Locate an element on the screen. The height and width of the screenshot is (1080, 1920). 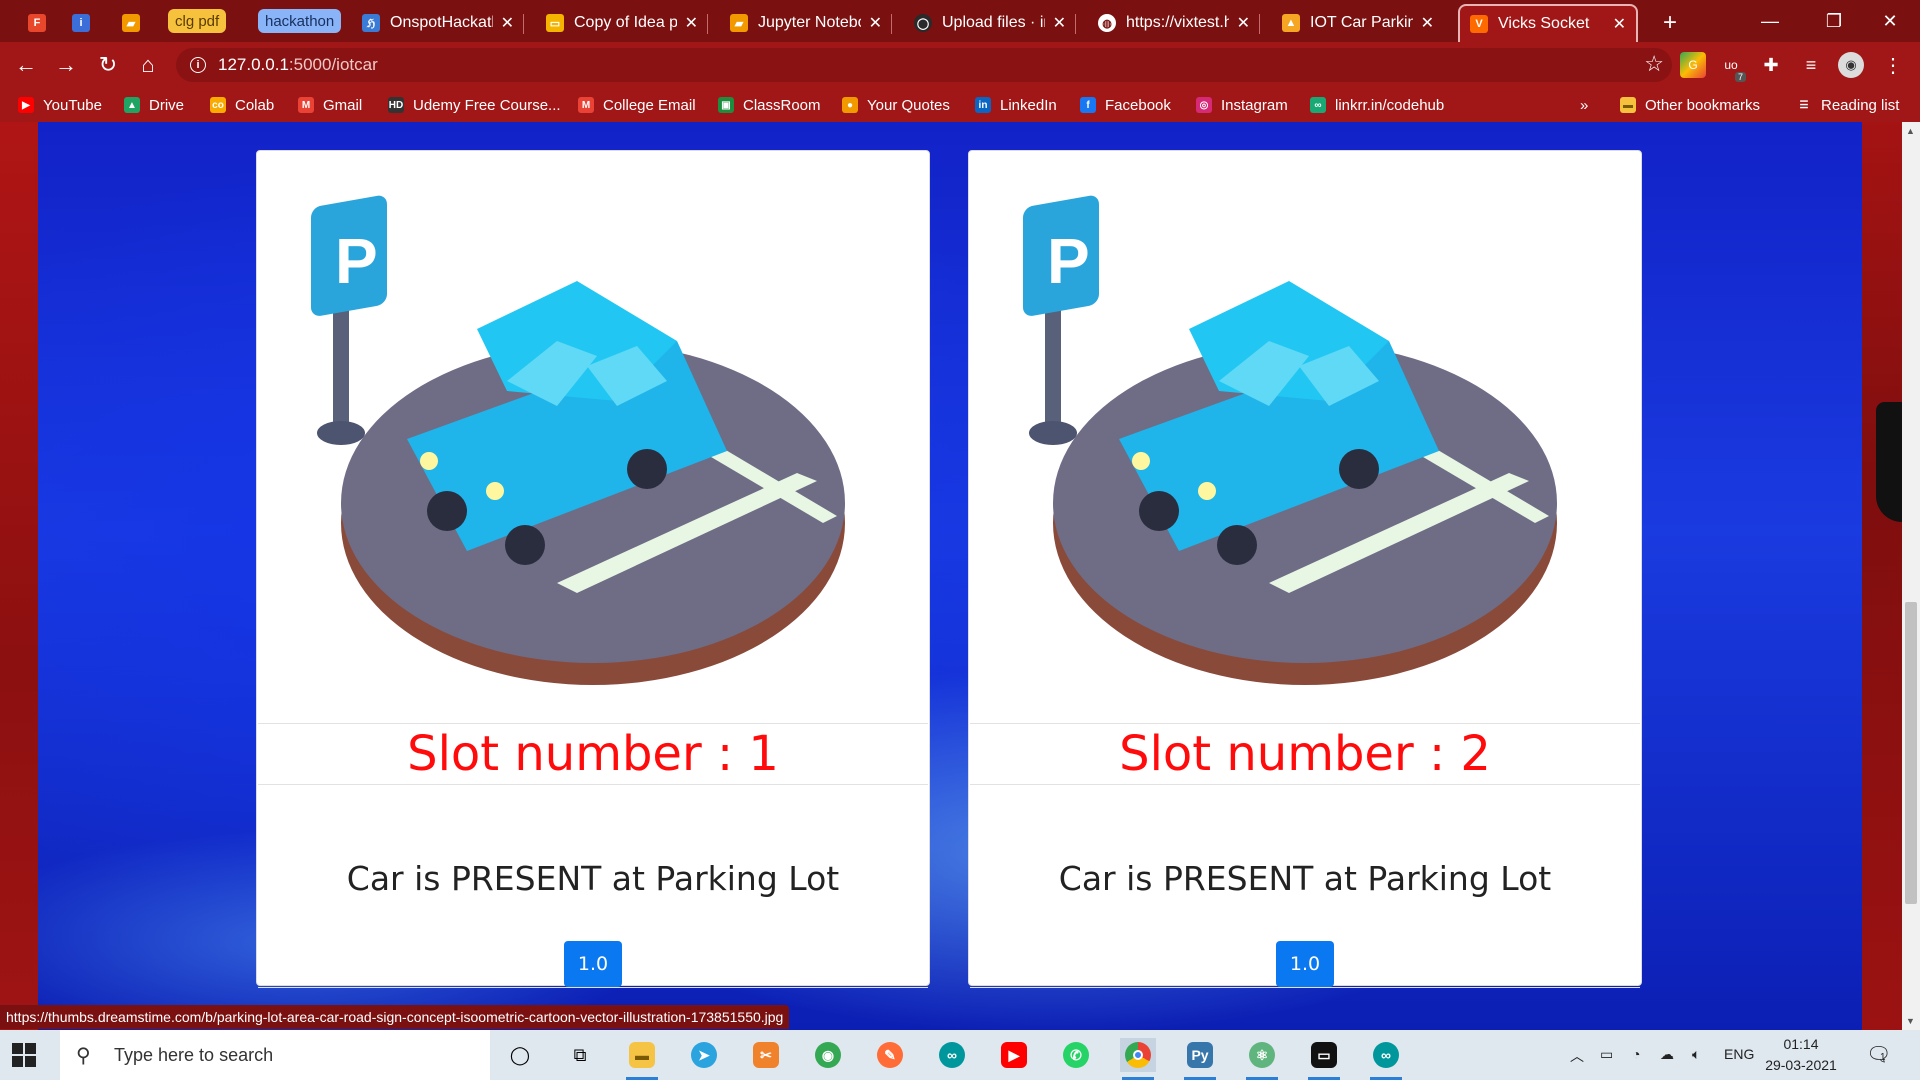
bookmark-item: M Gmail is located at coordinates (330, 105).